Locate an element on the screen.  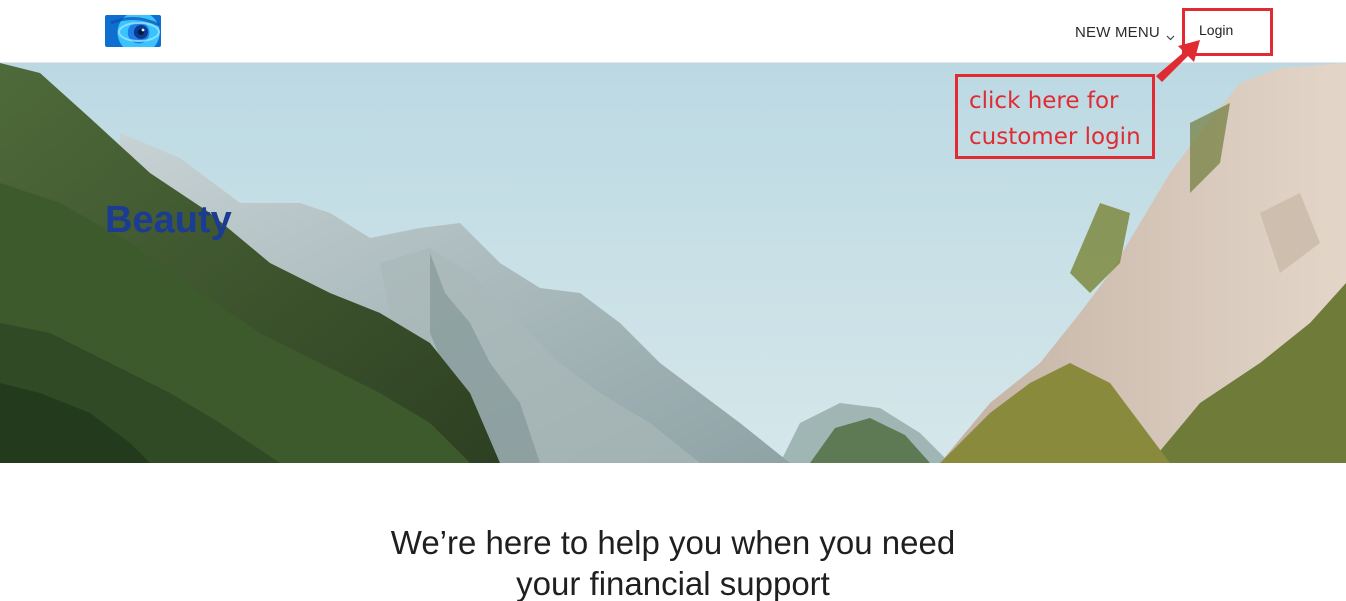
new-menu-label: NEW MENU is located at coordinates (1117, 32).